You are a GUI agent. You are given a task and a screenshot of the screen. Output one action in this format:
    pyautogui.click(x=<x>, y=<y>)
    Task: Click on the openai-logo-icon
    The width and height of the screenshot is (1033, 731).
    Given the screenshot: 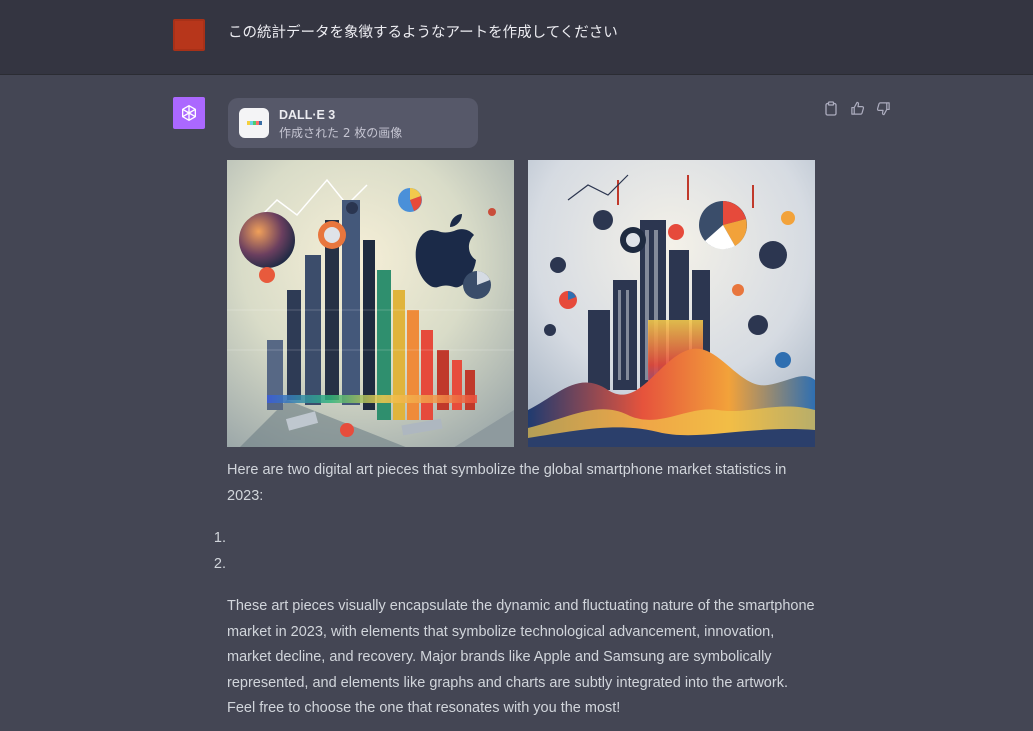 What is the action you would take?
    pyautogui.click(x=189, y=113)
    